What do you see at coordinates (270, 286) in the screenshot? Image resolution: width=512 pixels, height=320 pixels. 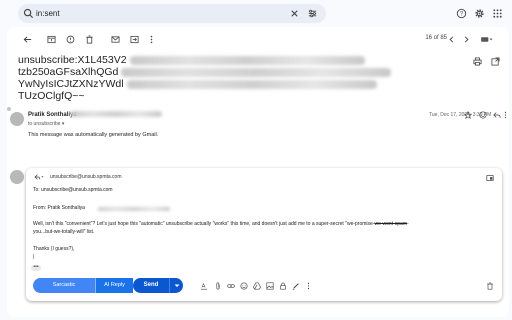 I see `photo-icon` at bounding box center [270, 286].